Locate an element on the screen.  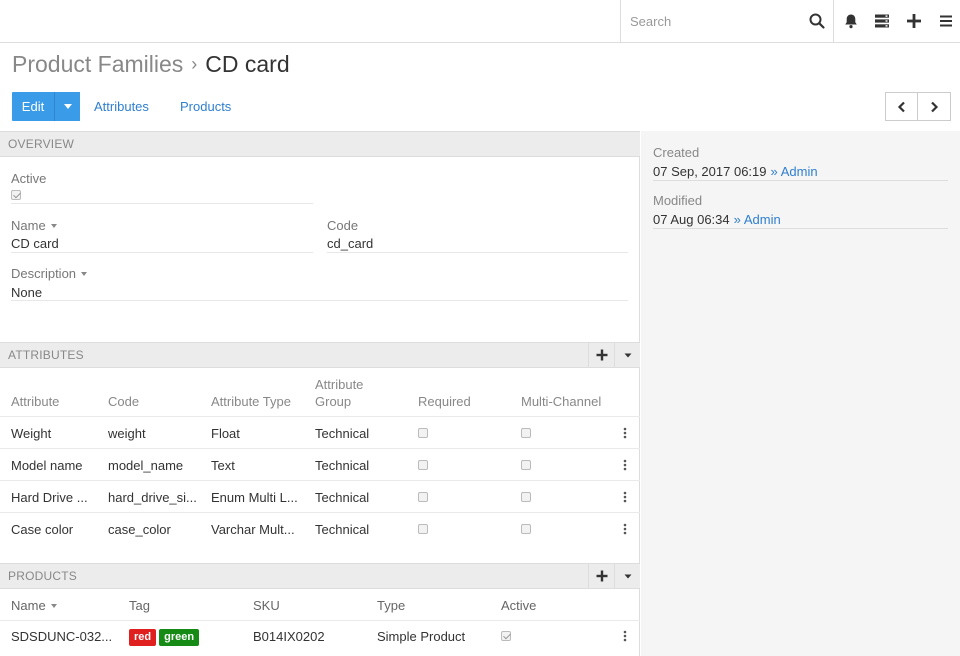
attributes-title: ATTRIBUTES is located at coordinates (46, 355).